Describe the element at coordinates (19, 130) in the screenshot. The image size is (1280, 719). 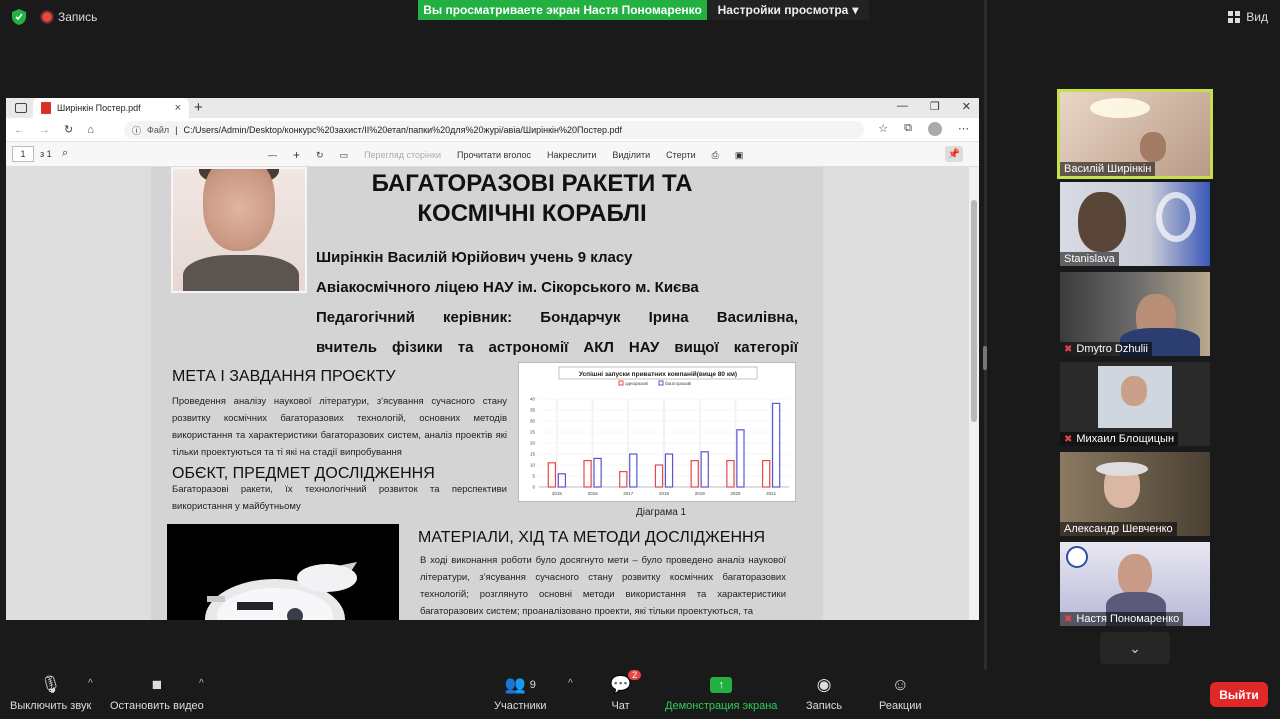
I see `back-icon: ←` at that location.